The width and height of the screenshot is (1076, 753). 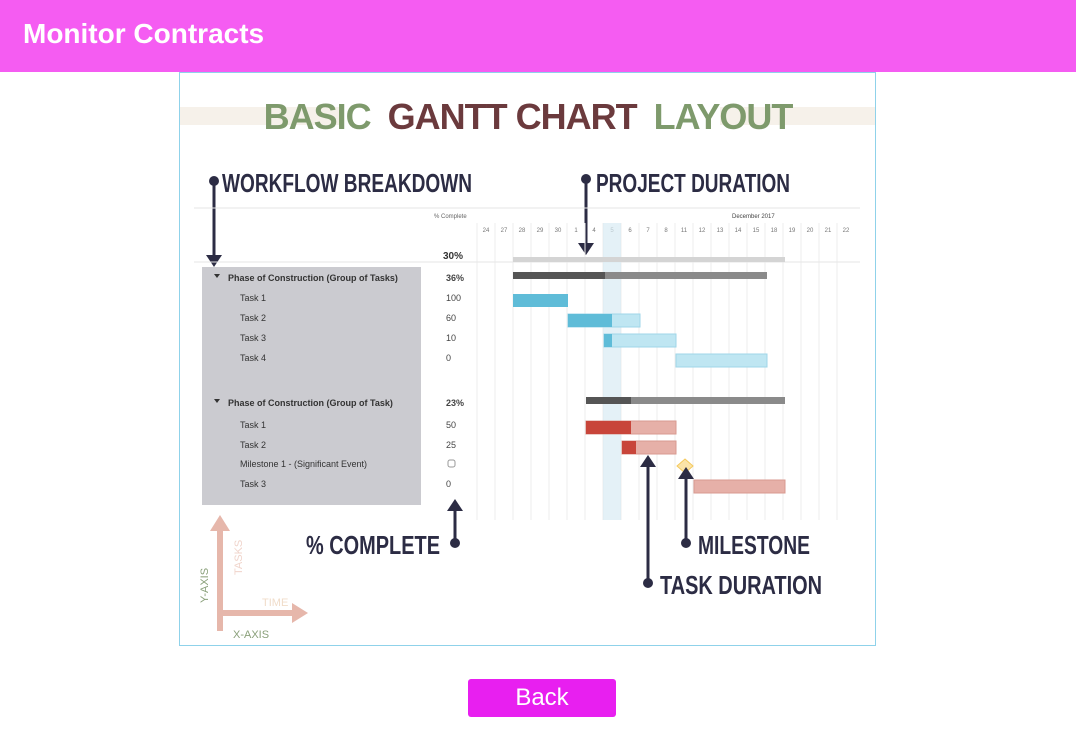 What do you see at coordinates (144, 33) in the screenshot?
I see `page-title: Monitor Contracts` at bounding box center [144, 33].